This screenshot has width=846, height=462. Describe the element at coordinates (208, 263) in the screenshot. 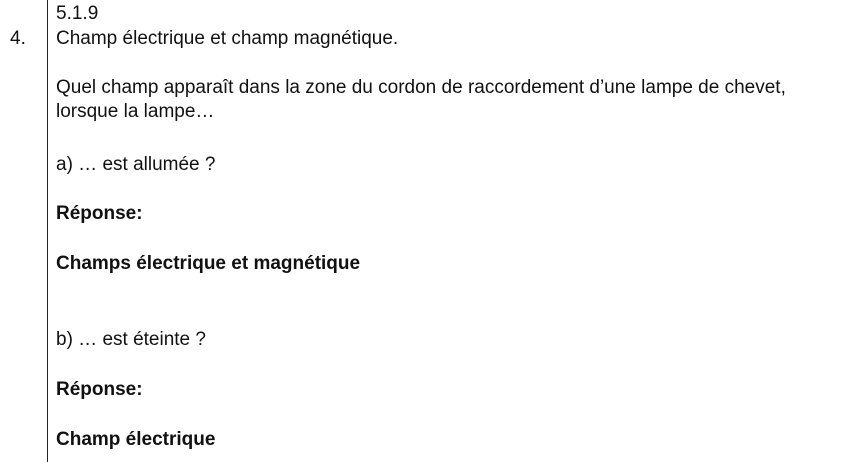

I see `part-a-answer: Champs électrique et magnétique` at that location.